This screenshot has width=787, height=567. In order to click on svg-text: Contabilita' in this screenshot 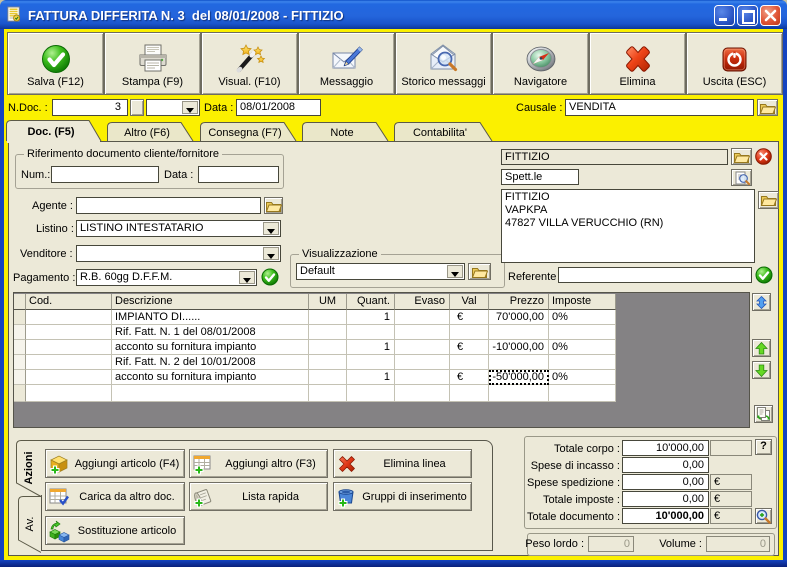, I will do `click(440, 133)`.